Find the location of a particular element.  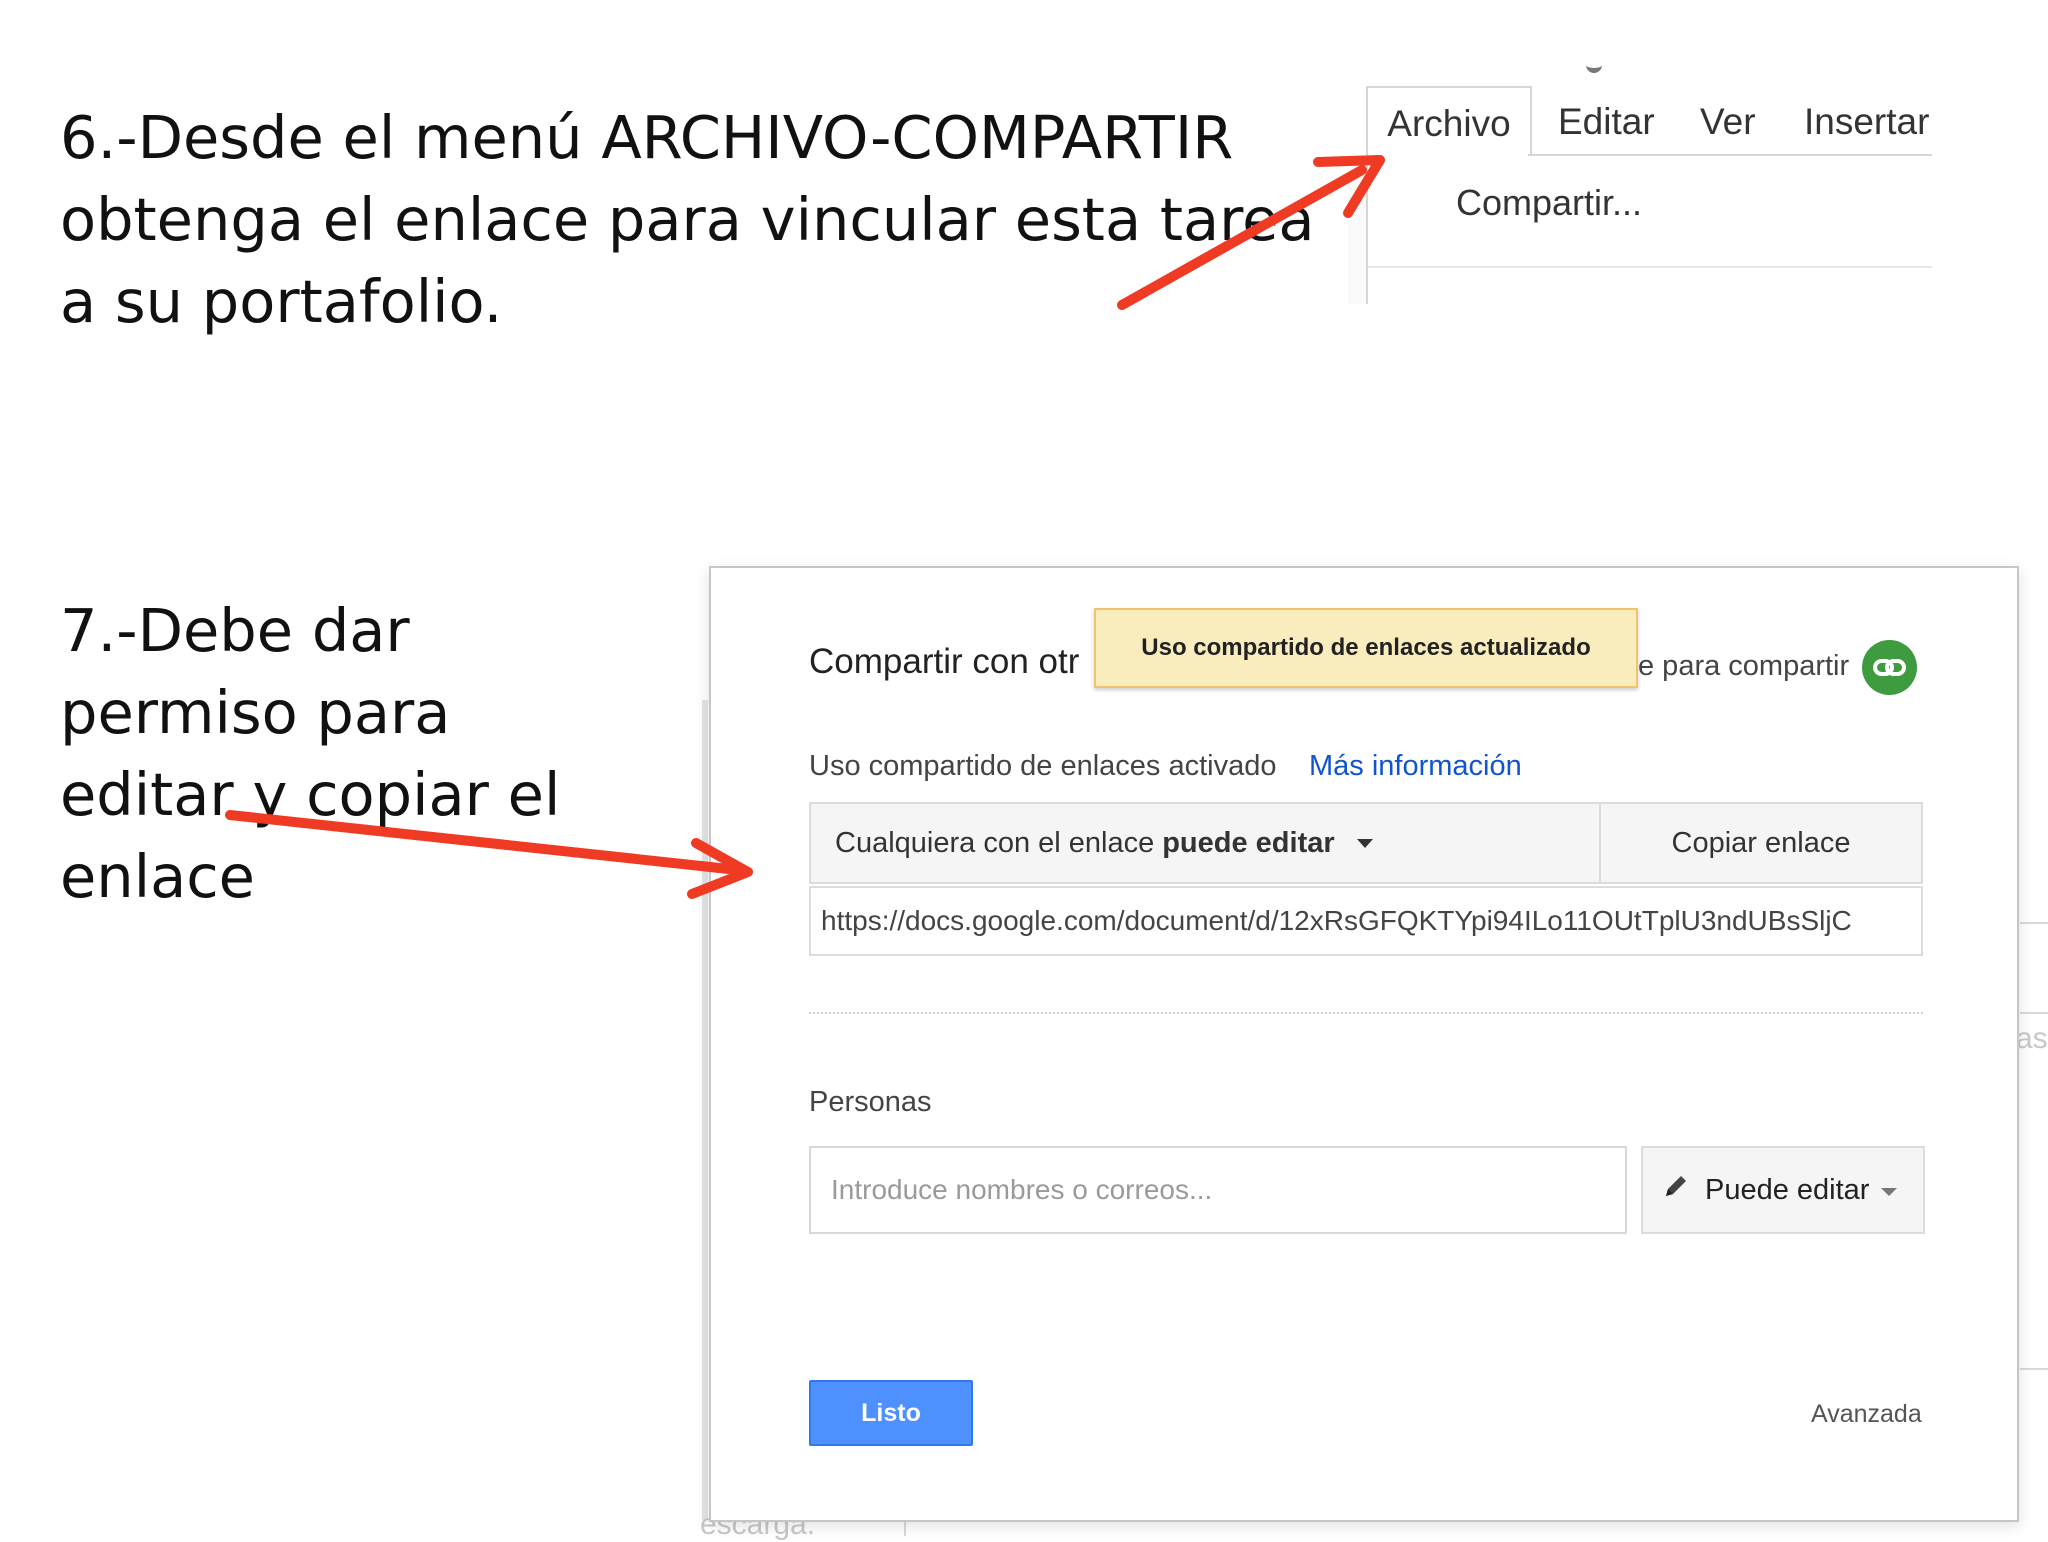

arrow-to-share-dialog is located at coordinates (489, 854).